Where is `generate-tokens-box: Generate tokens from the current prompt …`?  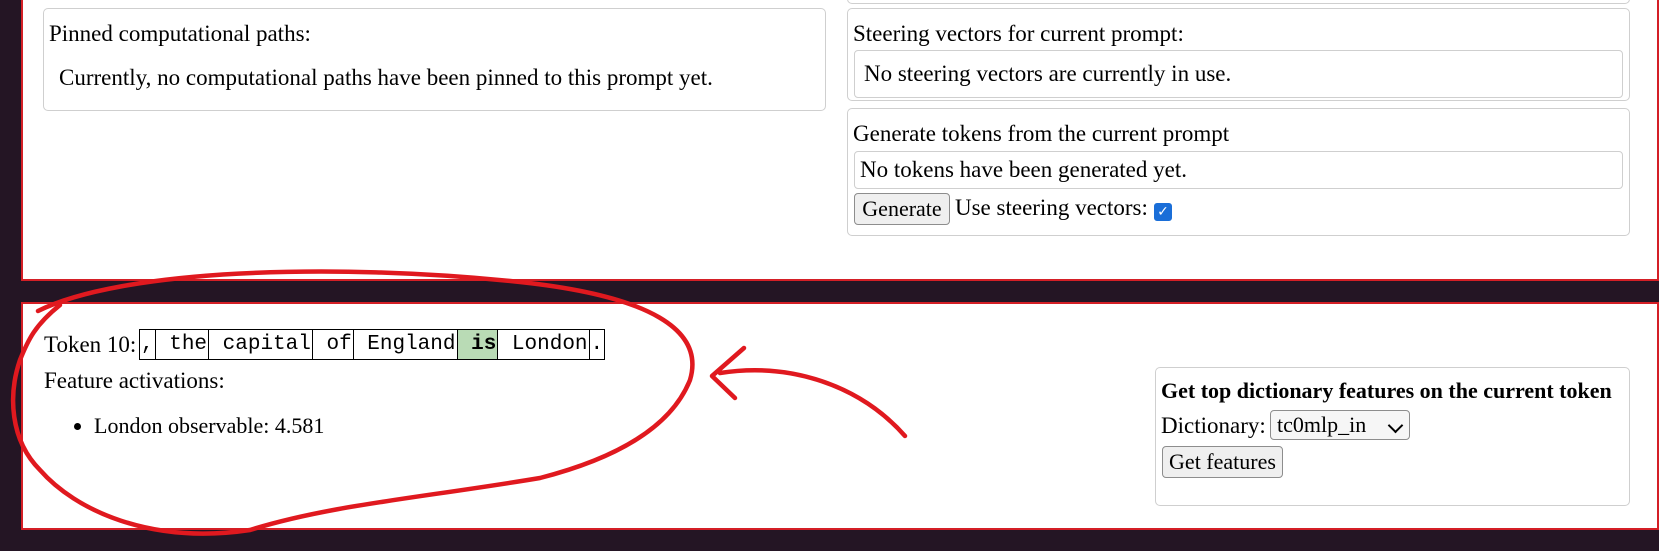 generate-tokens-box: Generate tokens from the current prompt … is located at coordinates (1238, 172).